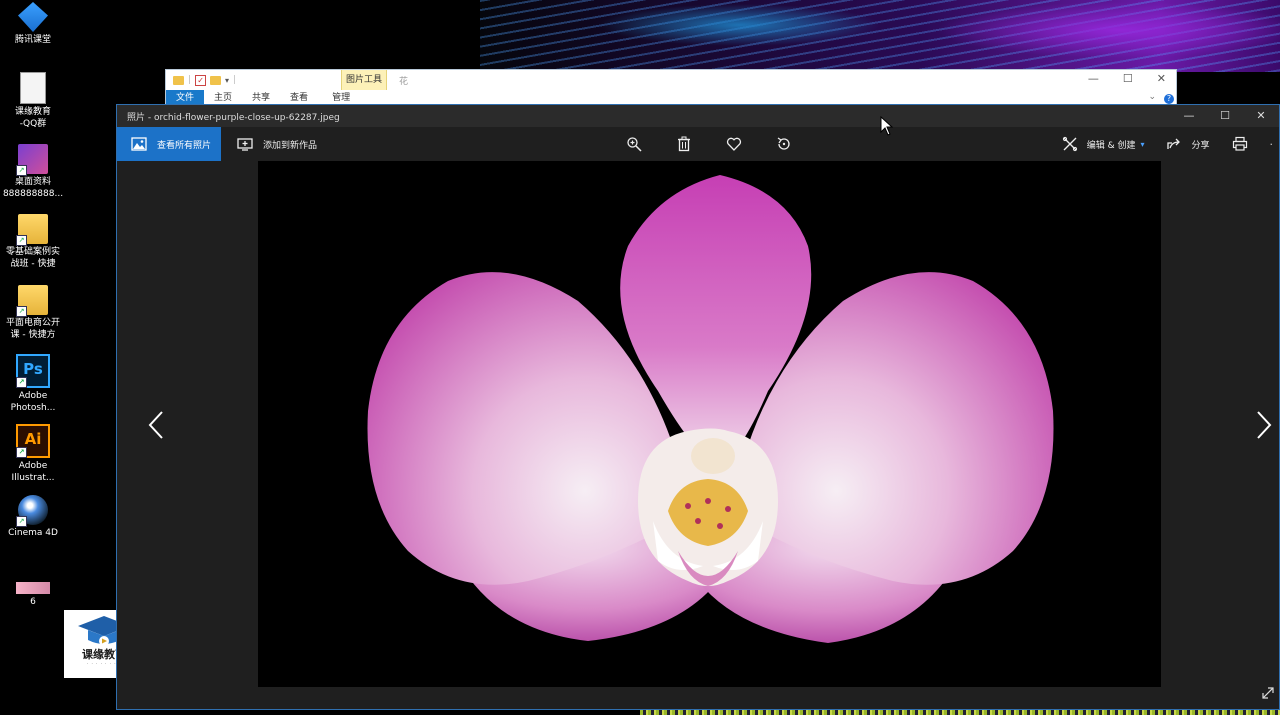 The width and height of the screenshot is (1280, 715). Describe the element at coordinates (290, 145) in the screenshot. I see `add-to-creation-label: 添加到新作品` at that location.